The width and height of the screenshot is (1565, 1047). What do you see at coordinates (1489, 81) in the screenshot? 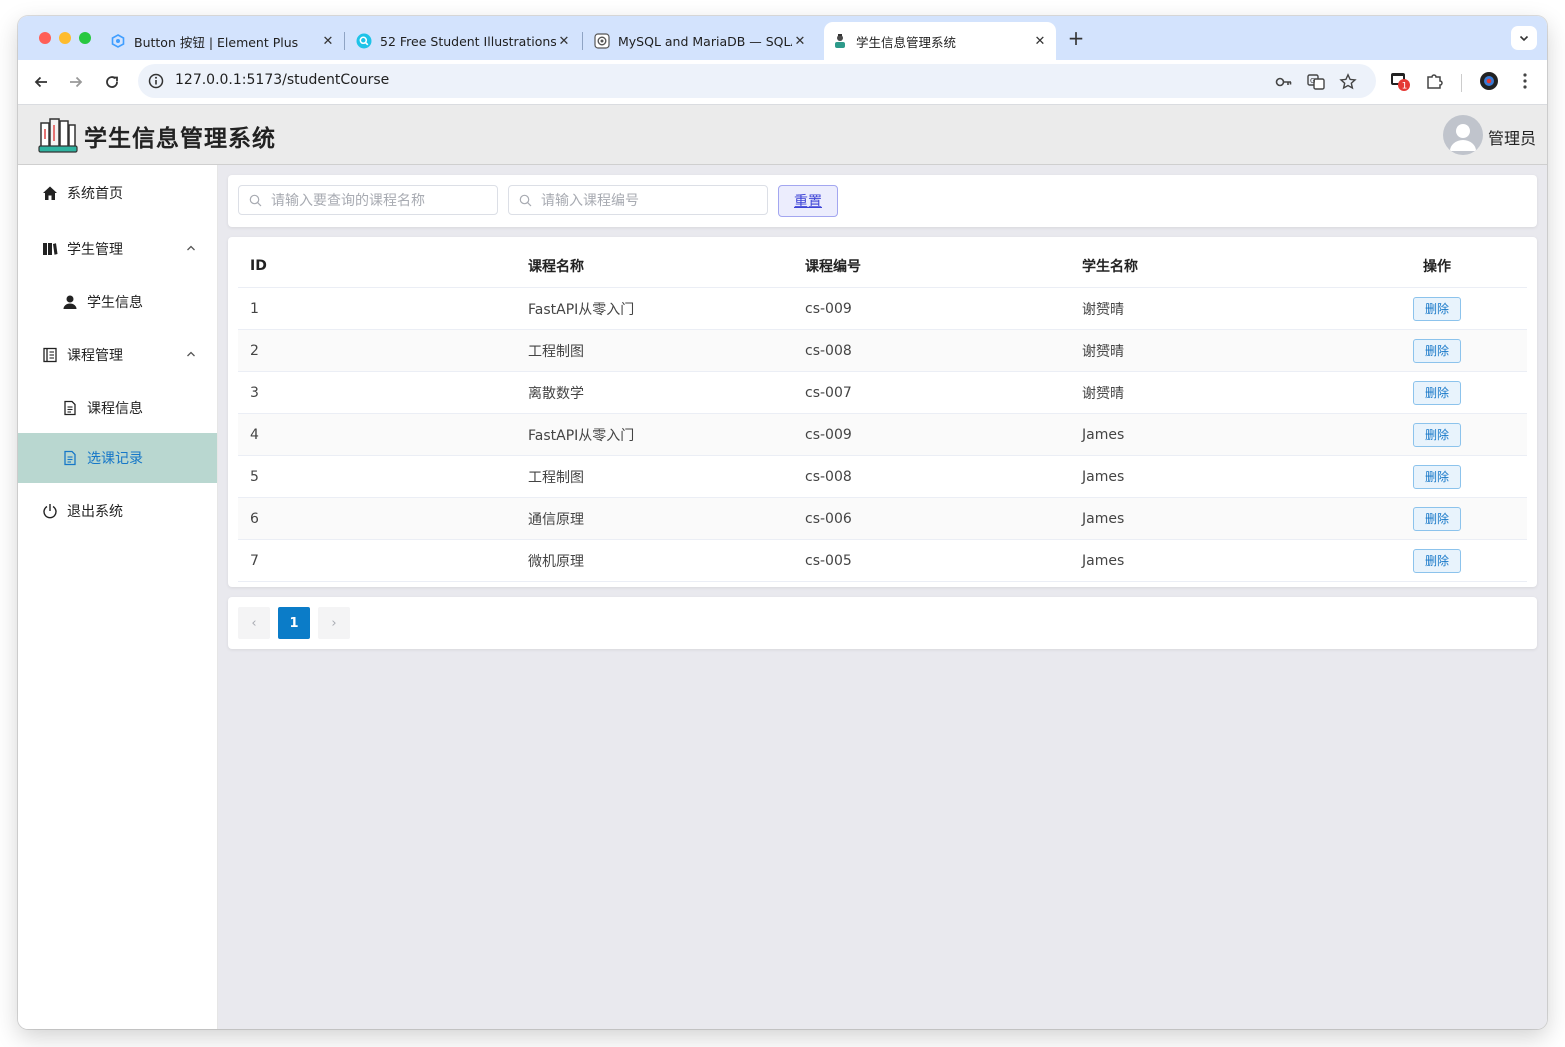
I see `profile-avatar-icon` at bounding box center [1489, 81].